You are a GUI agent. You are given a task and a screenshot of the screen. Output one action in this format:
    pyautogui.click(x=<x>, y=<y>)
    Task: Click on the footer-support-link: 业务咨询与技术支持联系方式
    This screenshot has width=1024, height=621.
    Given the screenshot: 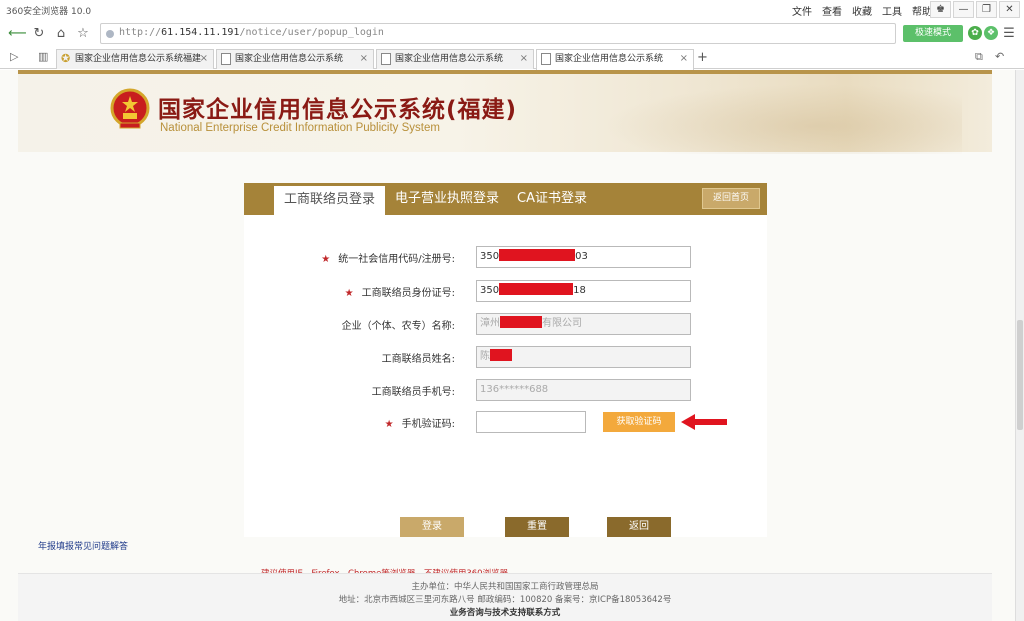 What is the action you would take?
    pyautogui.click(x=505, y=613)
    